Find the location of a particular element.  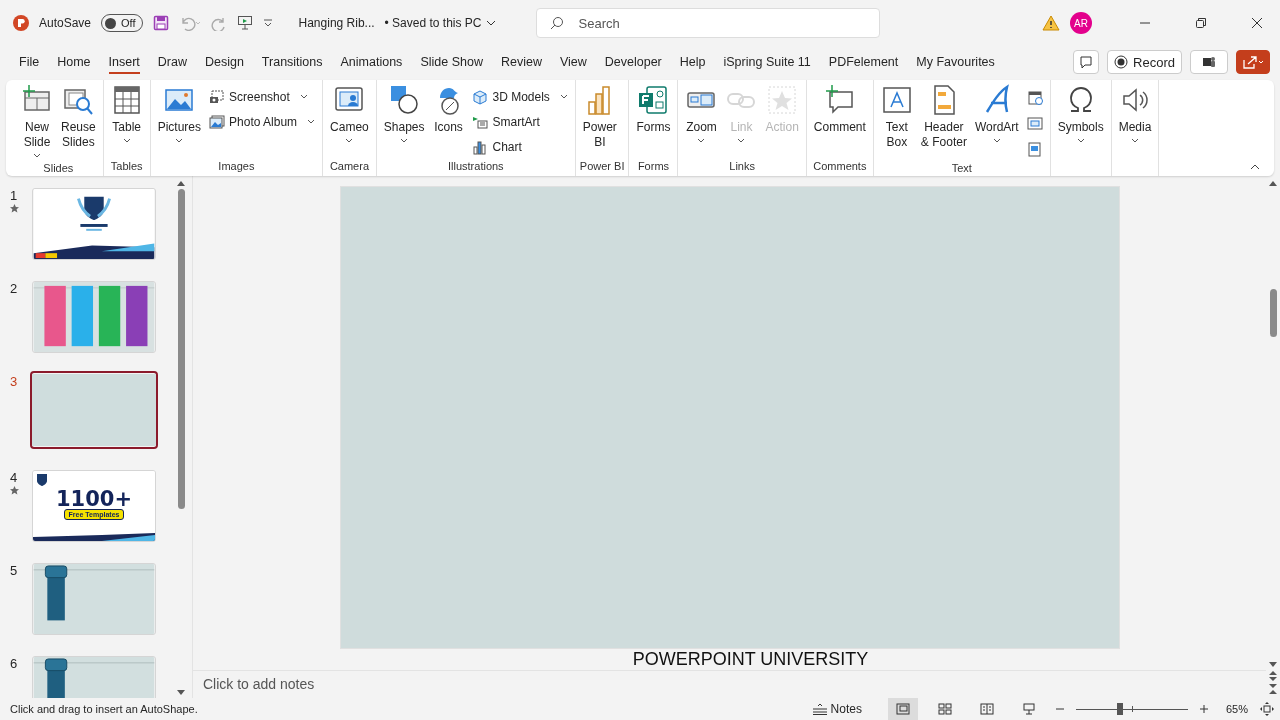

group-label: Images is located at coordinates (236, 166).